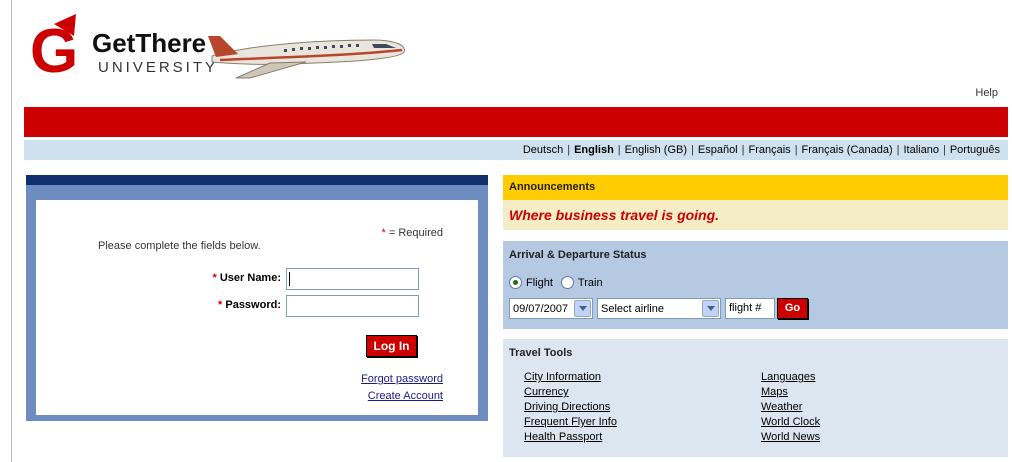 The image size is (1012, 462). I want to click on password-label: * Password:, so click(221, 305).